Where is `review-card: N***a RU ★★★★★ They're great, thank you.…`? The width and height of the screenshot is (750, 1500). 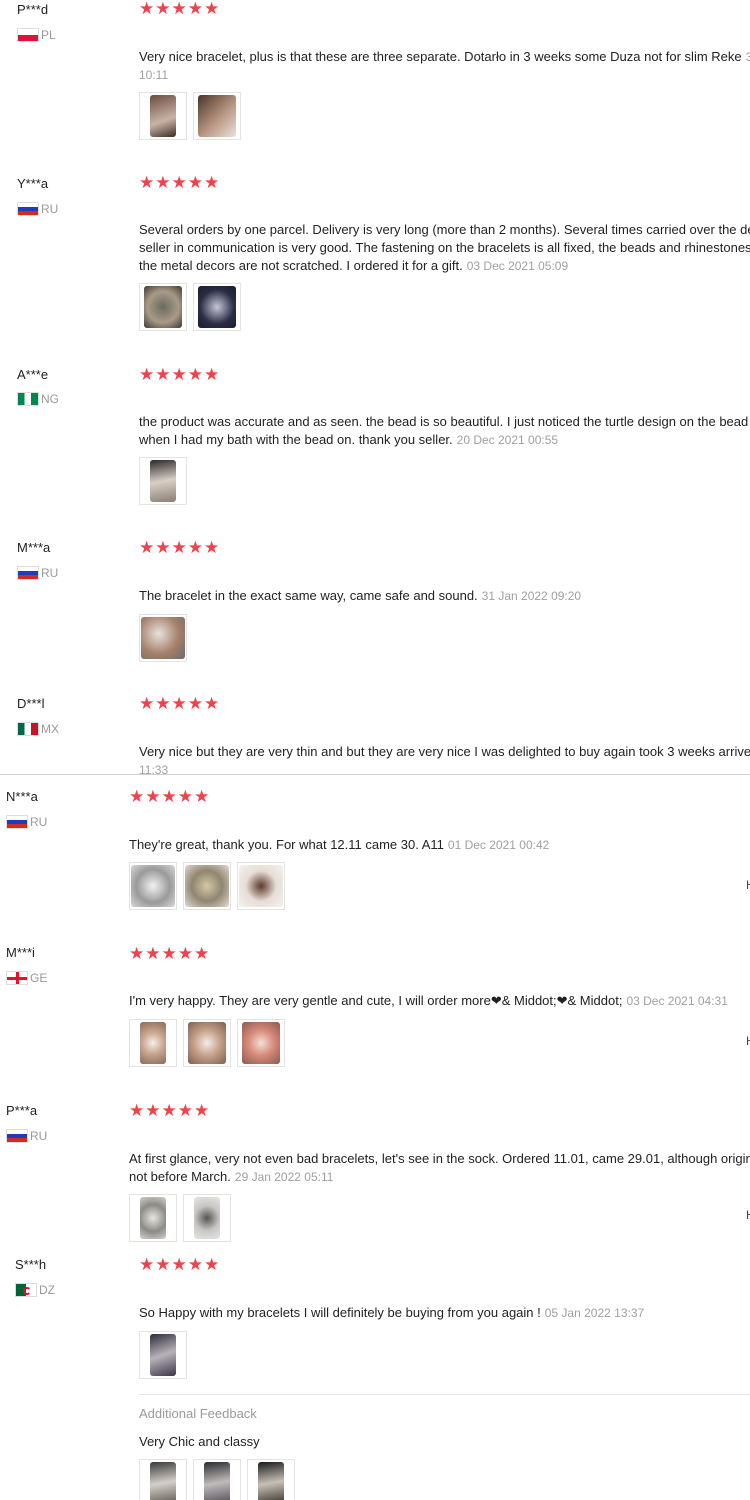 review-card: N***a RU ★★★★★ They're great, thank you.… is located at coordinates (375, 853).